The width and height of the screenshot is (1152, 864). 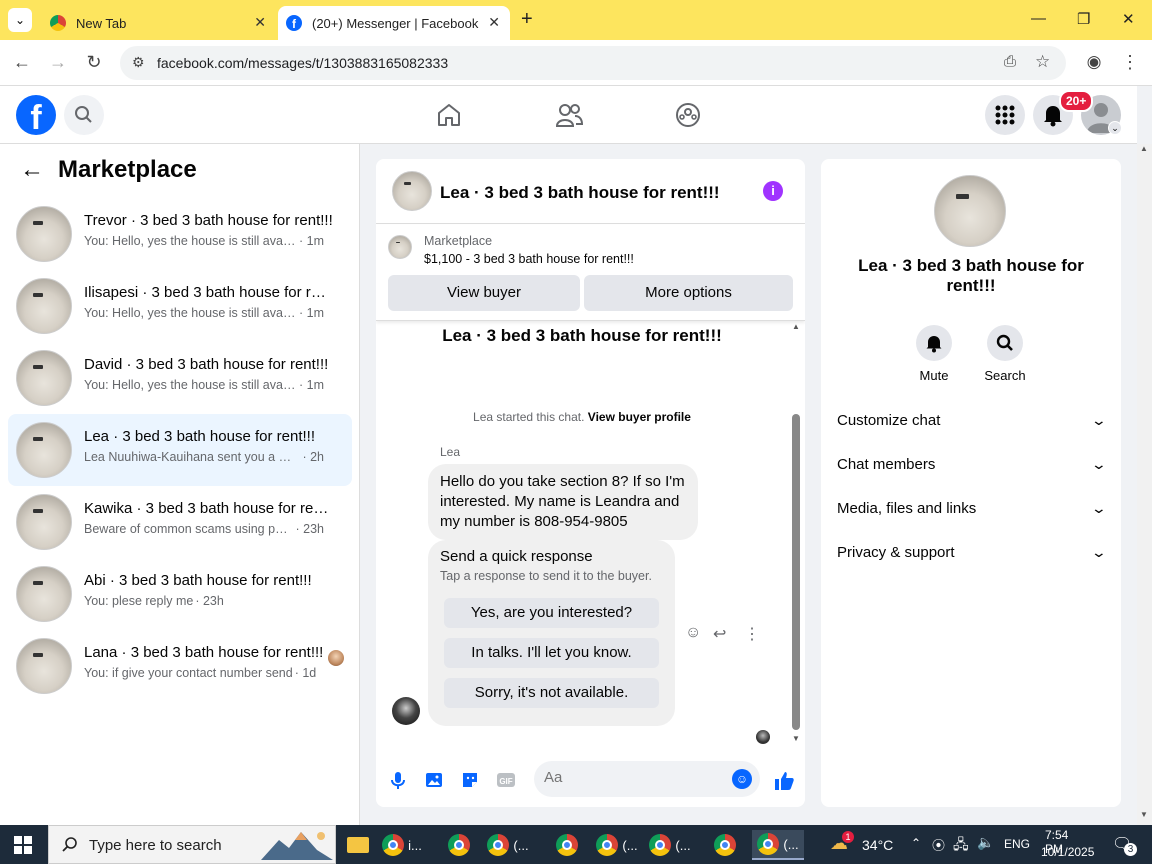 I want to click on tab-title: New Tab, so click(x=101, y=23).